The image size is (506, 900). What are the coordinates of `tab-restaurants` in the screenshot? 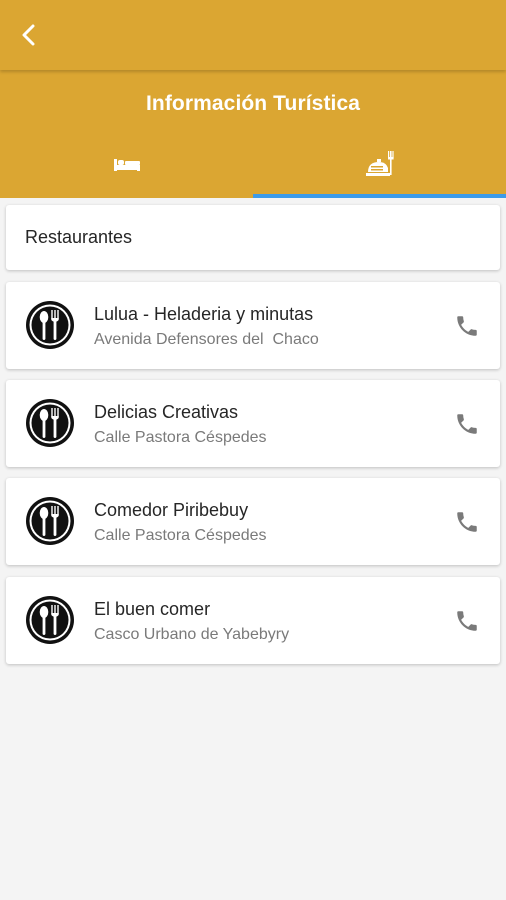 It's located at (379, 164).